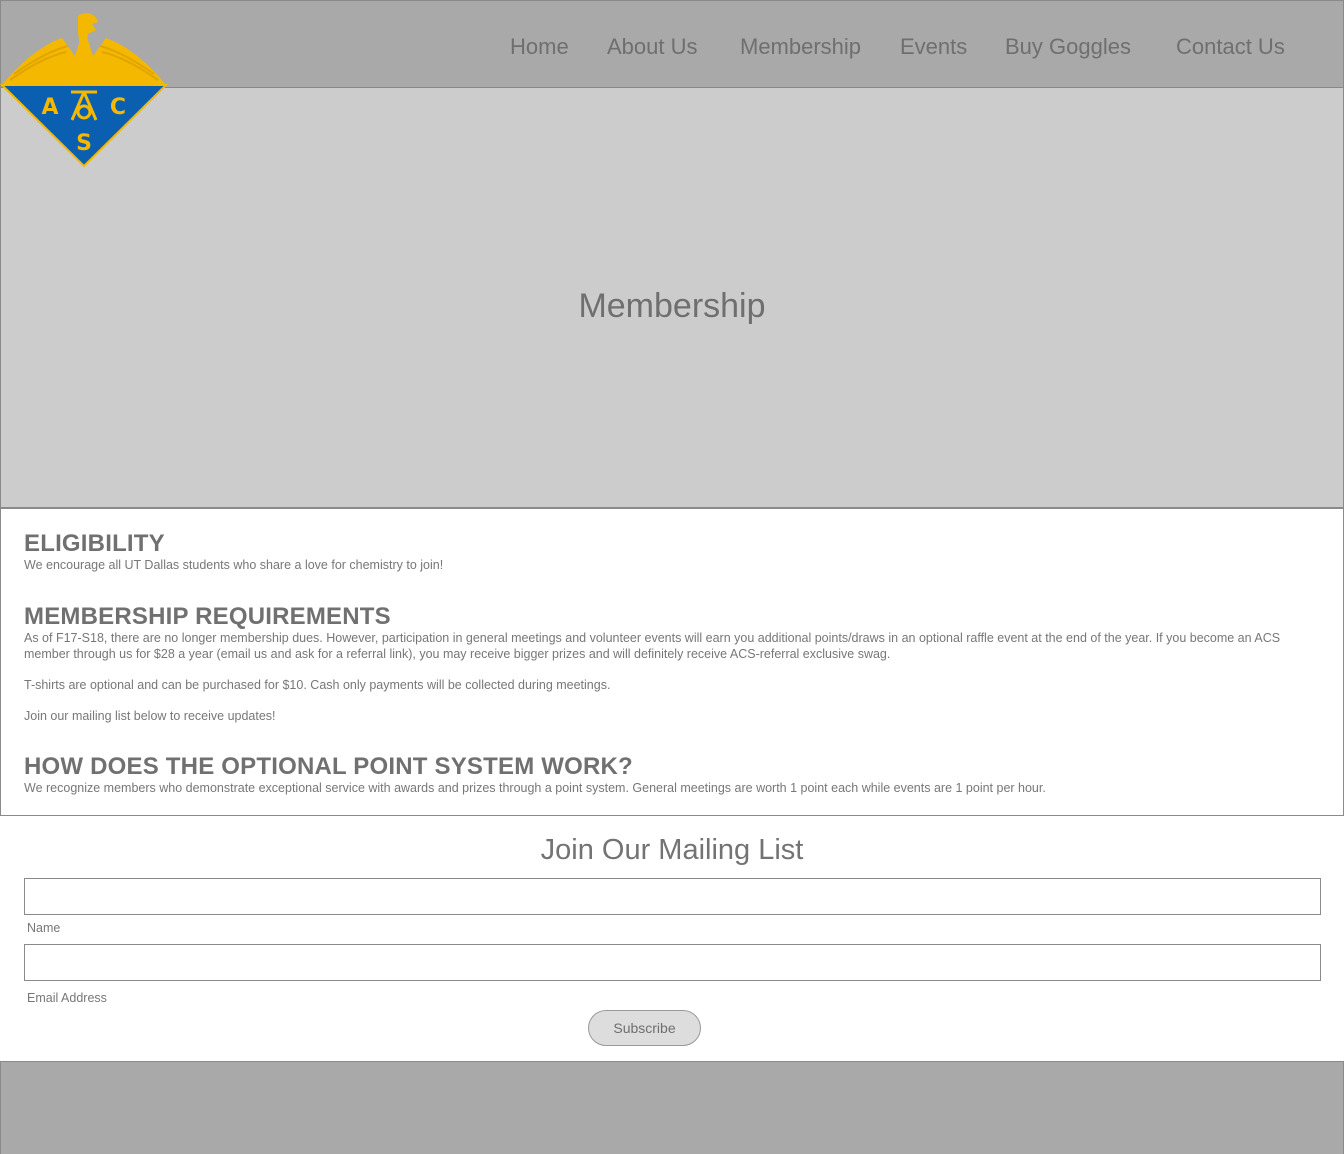 This screenshot has width=1344, height=1154. Describe the element at coordinates (644, 1028) in the screenshot. I see `subscribe-button: Subscribe` at that location.